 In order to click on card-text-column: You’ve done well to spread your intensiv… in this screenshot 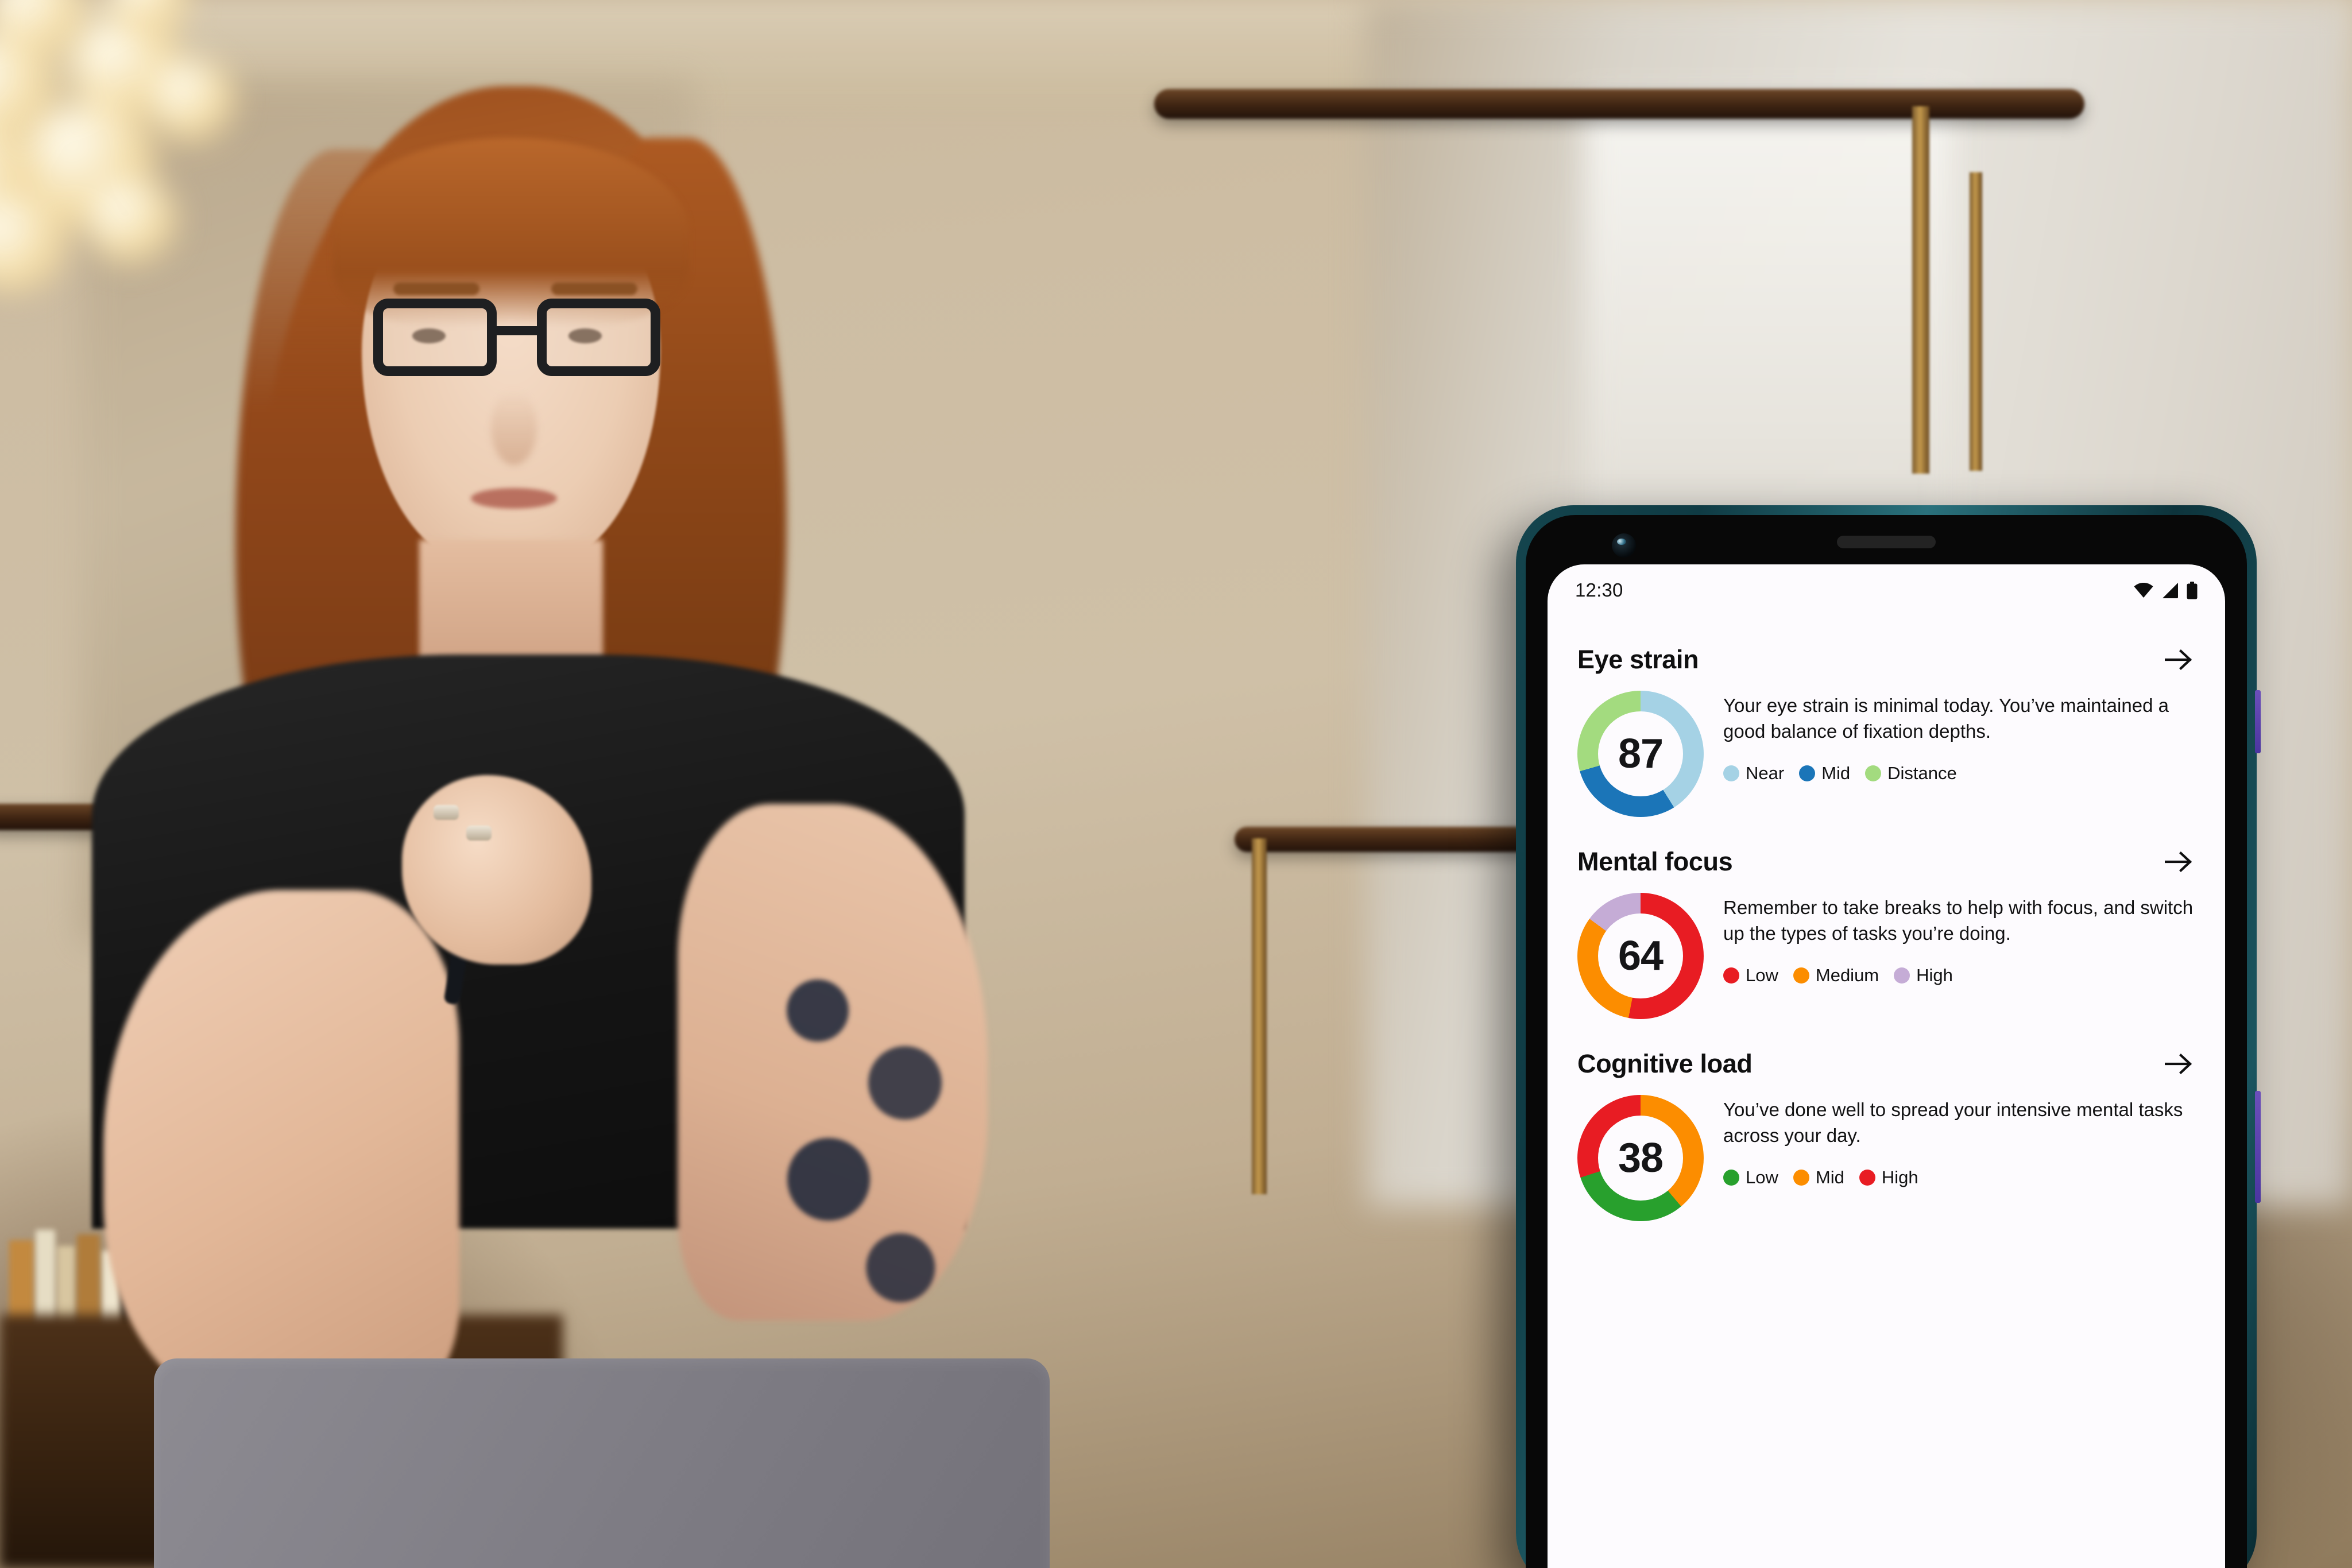, I will do `click(1959, 1141)`.